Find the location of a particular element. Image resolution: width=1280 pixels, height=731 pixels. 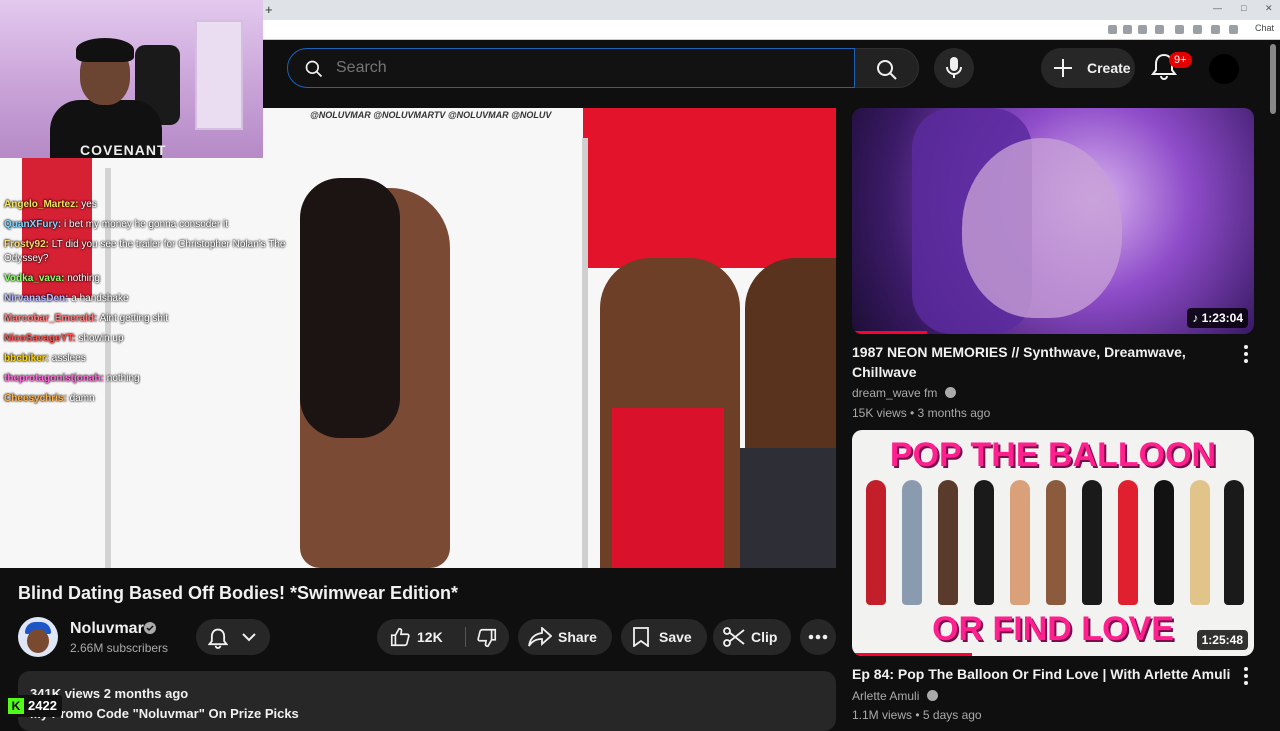

streamer-webcam: COVENANT is located at coordinates (131, 79).